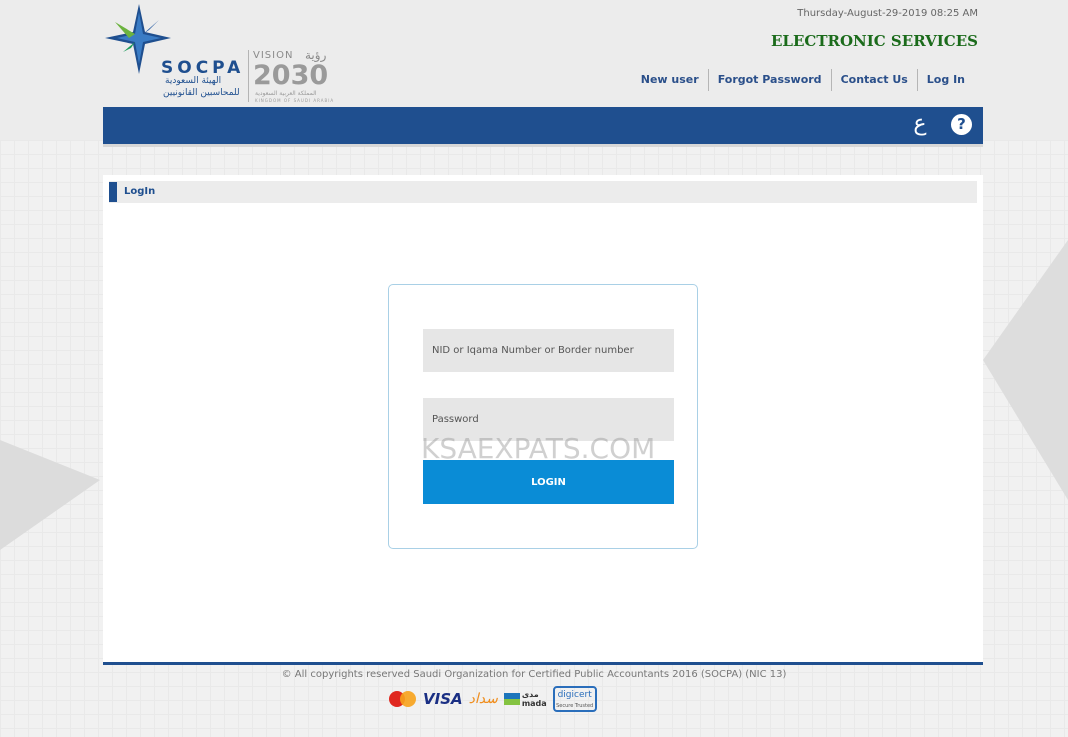 The image size is (1068, 737). I want to click on logo-divider, so click(248, 76).